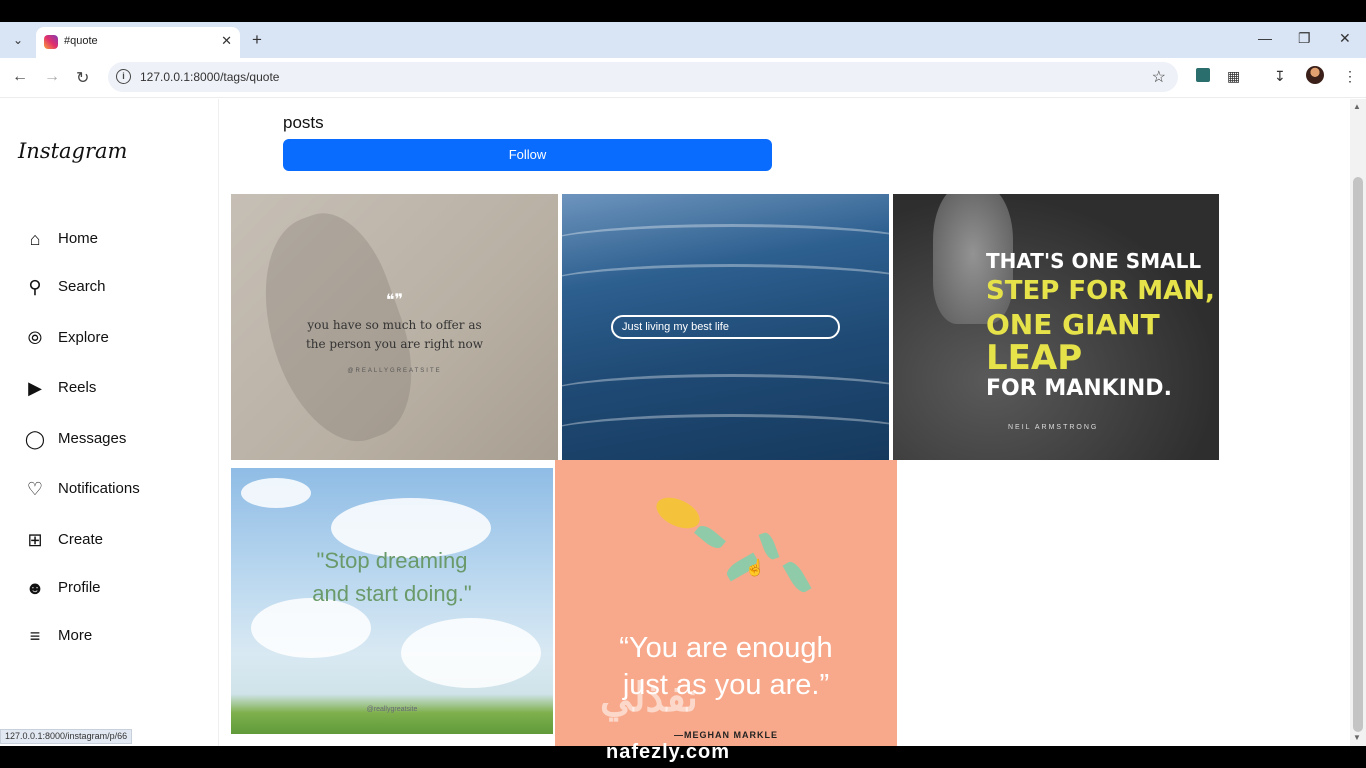 The height and width of the screenshot is (768, 1366). I want to click on sidebar-item-label: Reels, so click(77, 387).